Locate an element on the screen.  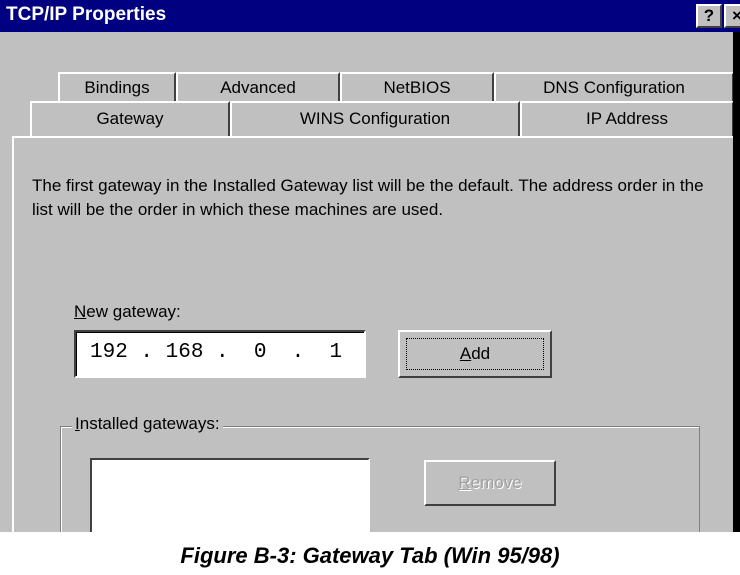
add-mnemonic: A is located at coordinates (465, 353).